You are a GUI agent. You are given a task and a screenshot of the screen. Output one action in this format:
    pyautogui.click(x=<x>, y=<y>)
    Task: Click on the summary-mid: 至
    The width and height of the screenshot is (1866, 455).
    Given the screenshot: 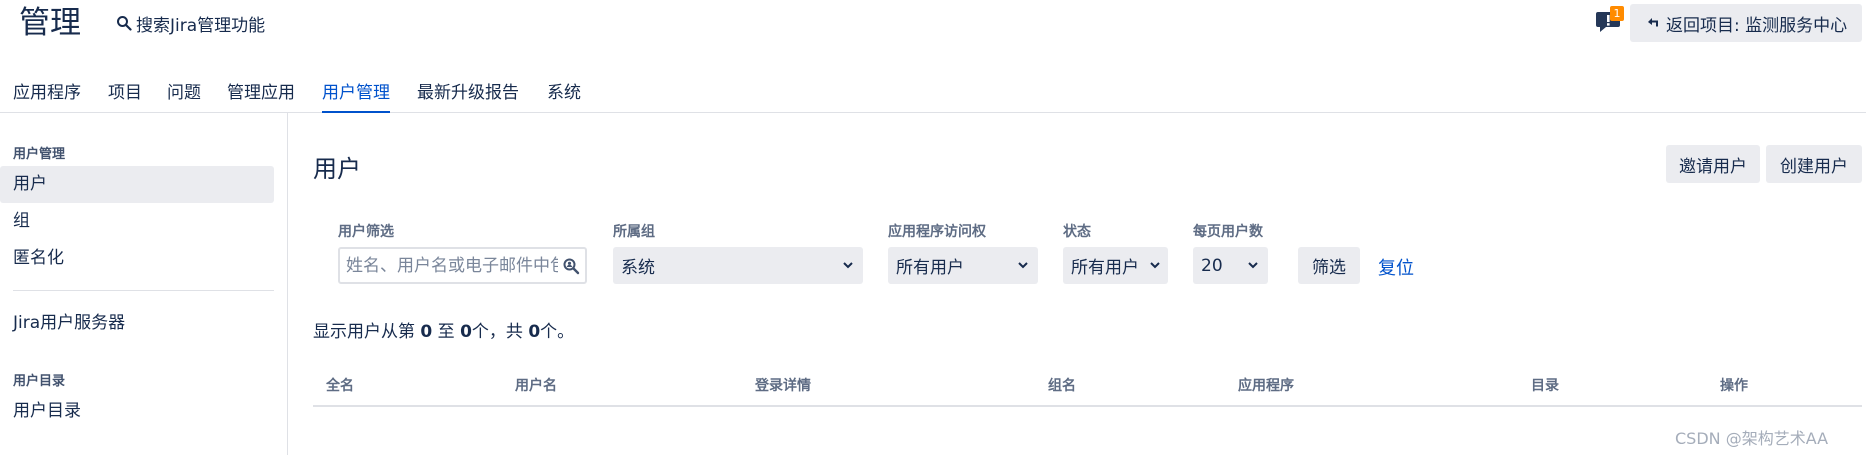 What is the action you would take?
    pyautogui.click(x=446, y=332)
    